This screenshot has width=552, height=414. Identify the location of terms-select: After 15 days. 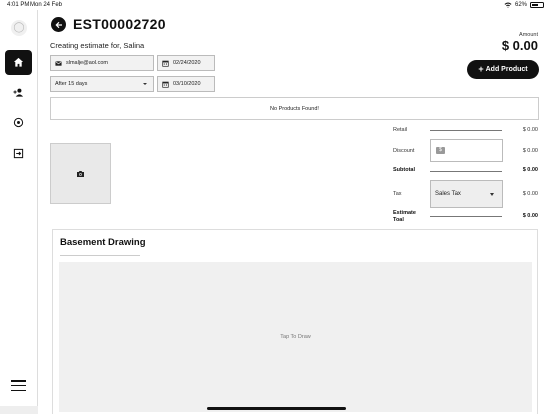
(102, 84).